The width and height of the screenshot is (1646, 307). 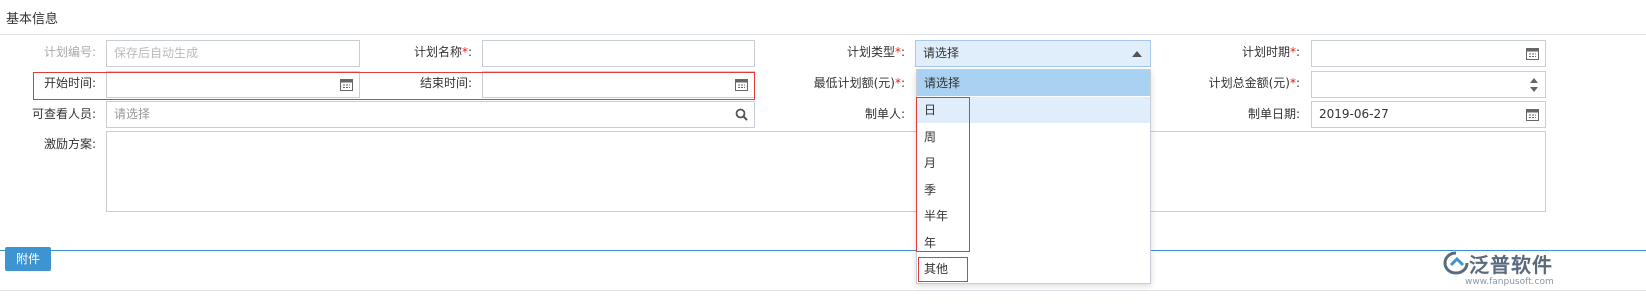 I want to click on plan-name-label-text: 计划名称, so click(x=437, y=52).